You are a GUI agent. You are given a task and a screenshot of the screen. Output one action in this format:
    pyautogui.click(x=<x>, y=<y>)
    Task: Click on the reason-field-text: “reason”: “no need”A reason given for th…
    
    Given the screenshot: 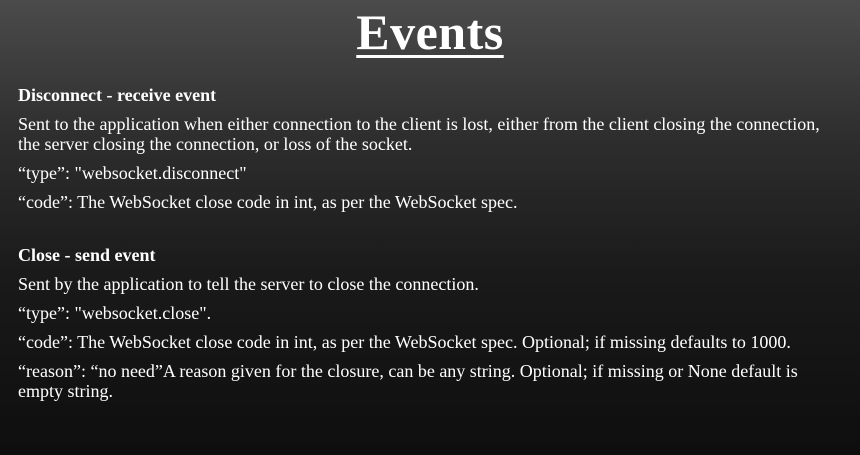 What is the action you would take?
    pyautogui.click(x=408, y=381)
    